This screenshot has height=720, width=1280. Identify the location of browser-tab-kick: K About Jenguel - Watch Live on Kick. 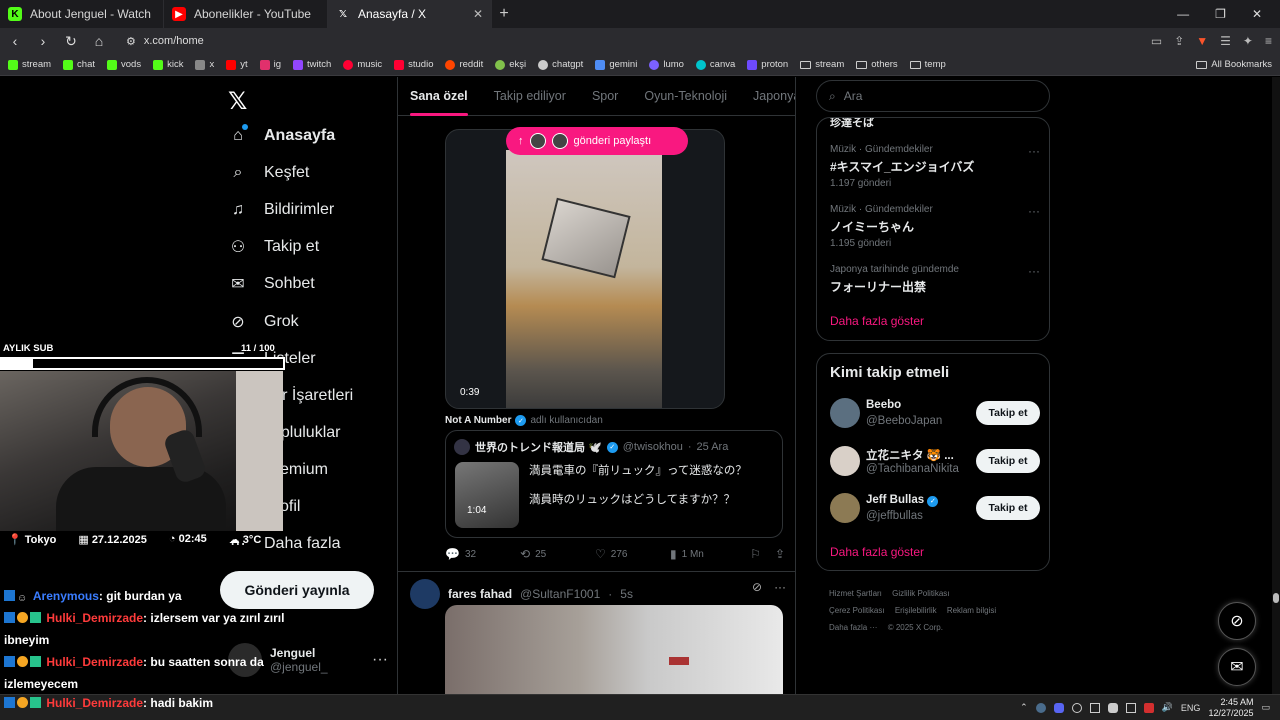
(82, 14).